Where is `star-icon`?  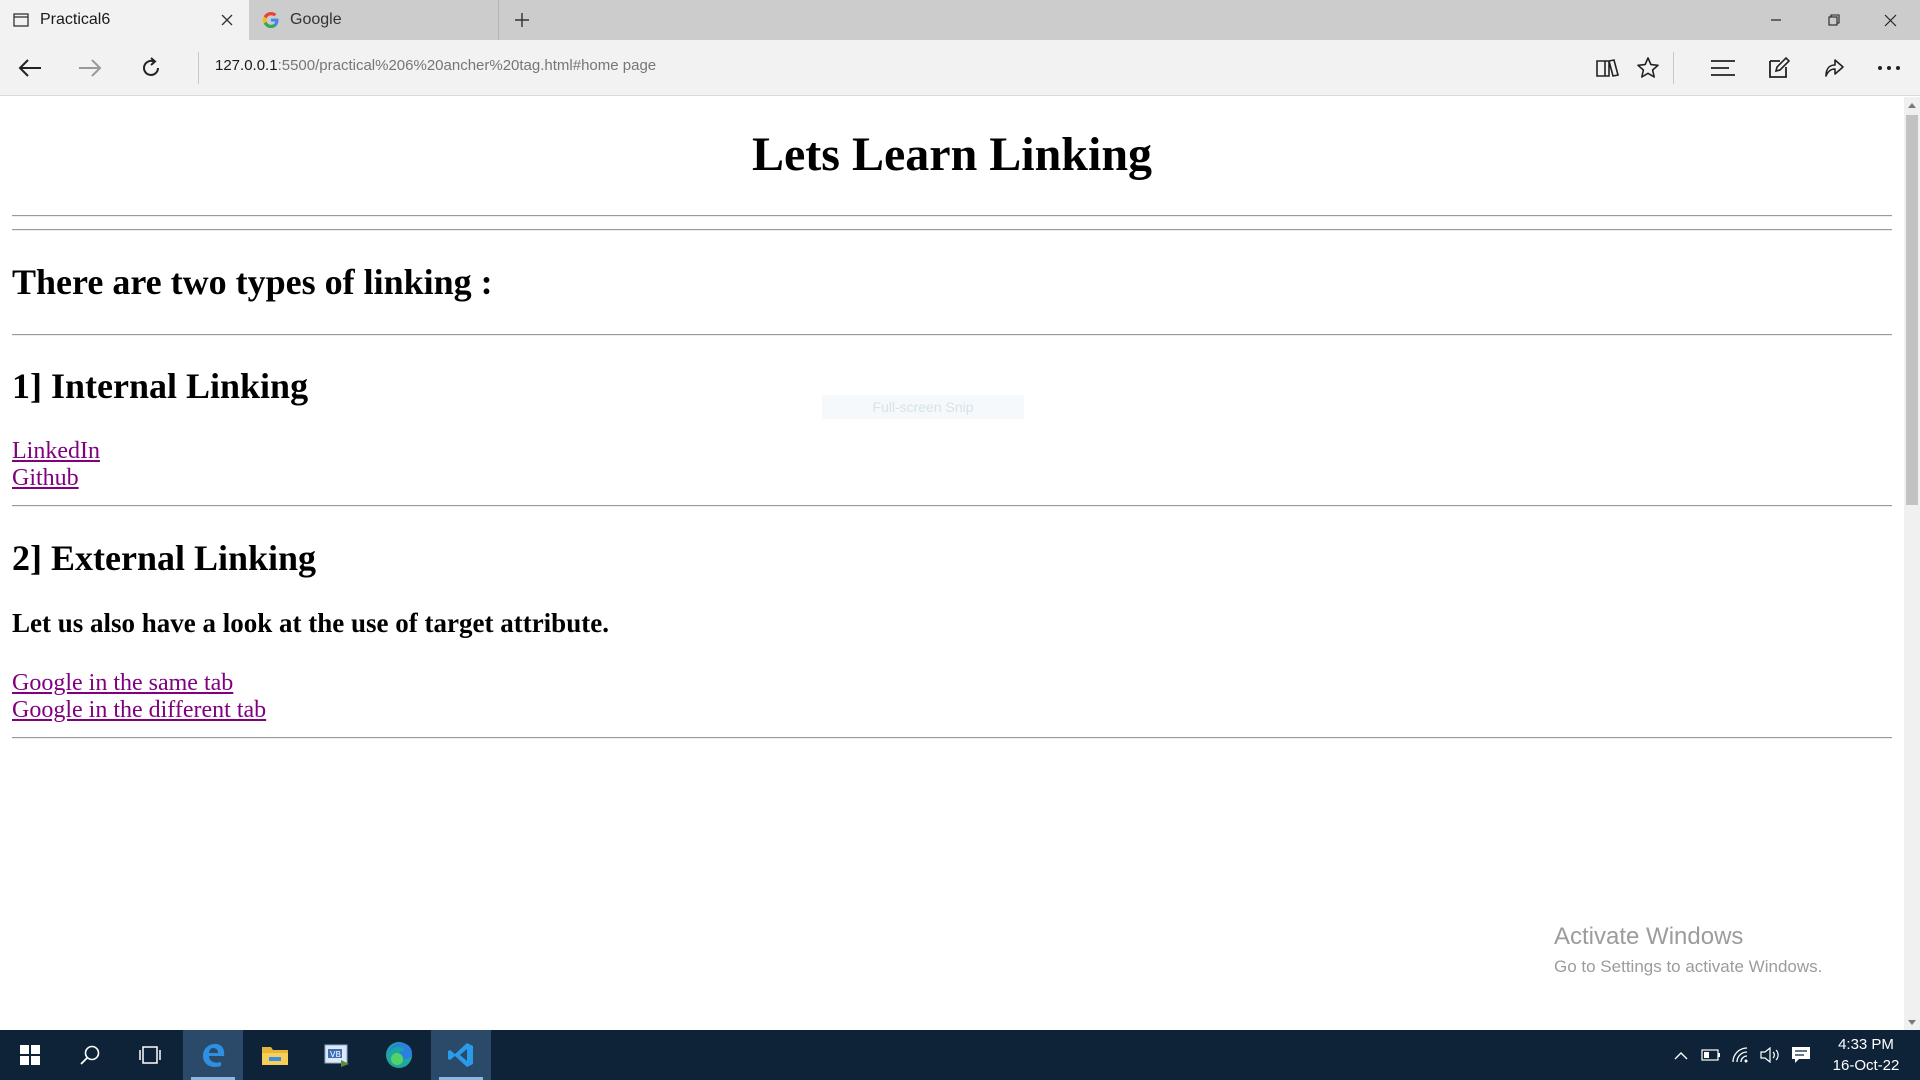 star-icon is located at coordinates (1648, 67).